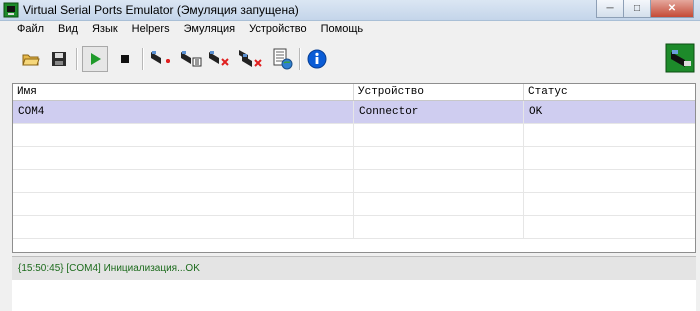  I want to click on log-area, so click(354, 295).